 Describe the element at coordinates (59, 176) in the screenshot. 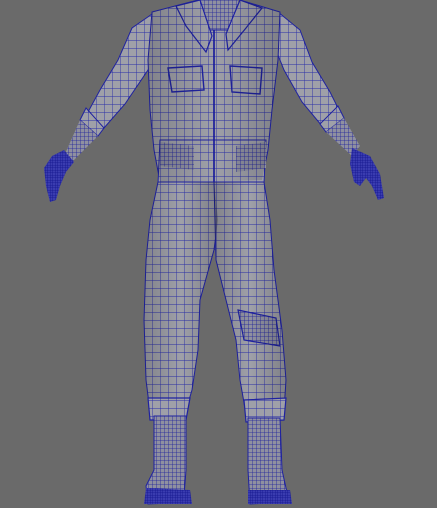

I see `left-hand-mesh` at that location.